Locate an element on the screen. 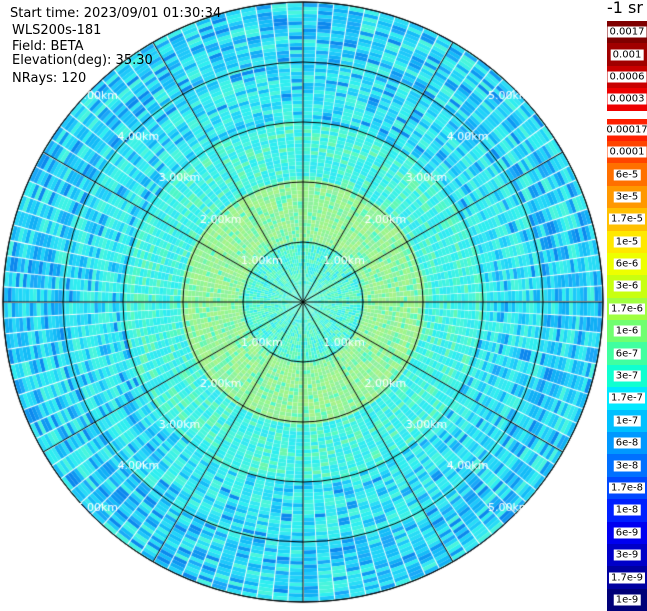  colorbar-cell: 6e-9 is located at coordinates (627, 532).